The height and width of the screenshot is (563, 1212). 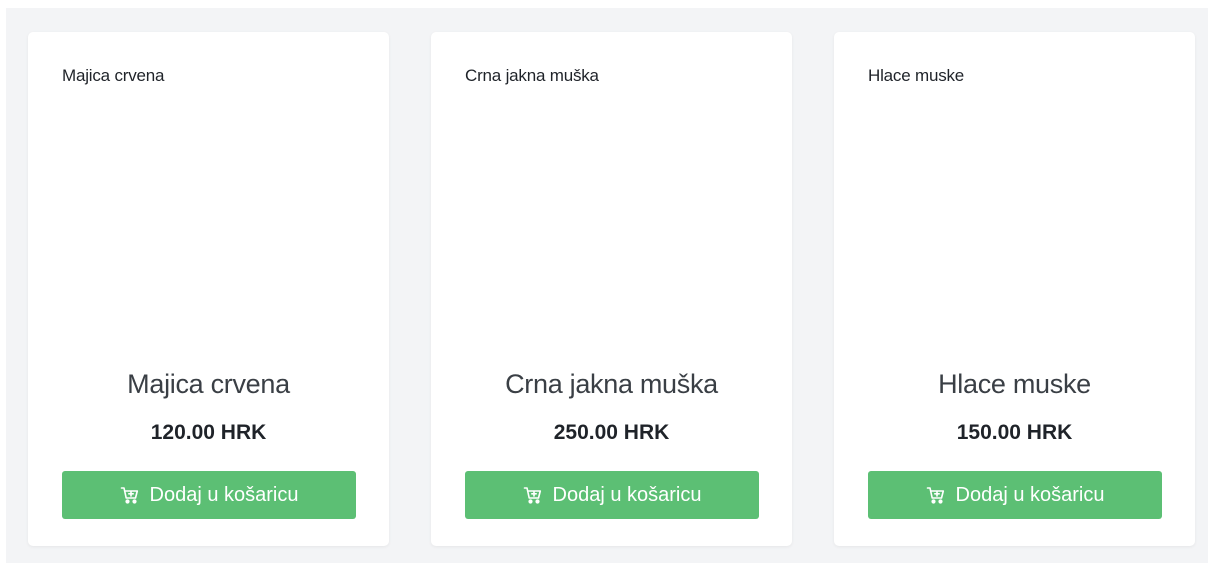 I want to click on product-price: 120.00 HRK, so click(x=208, y=432).